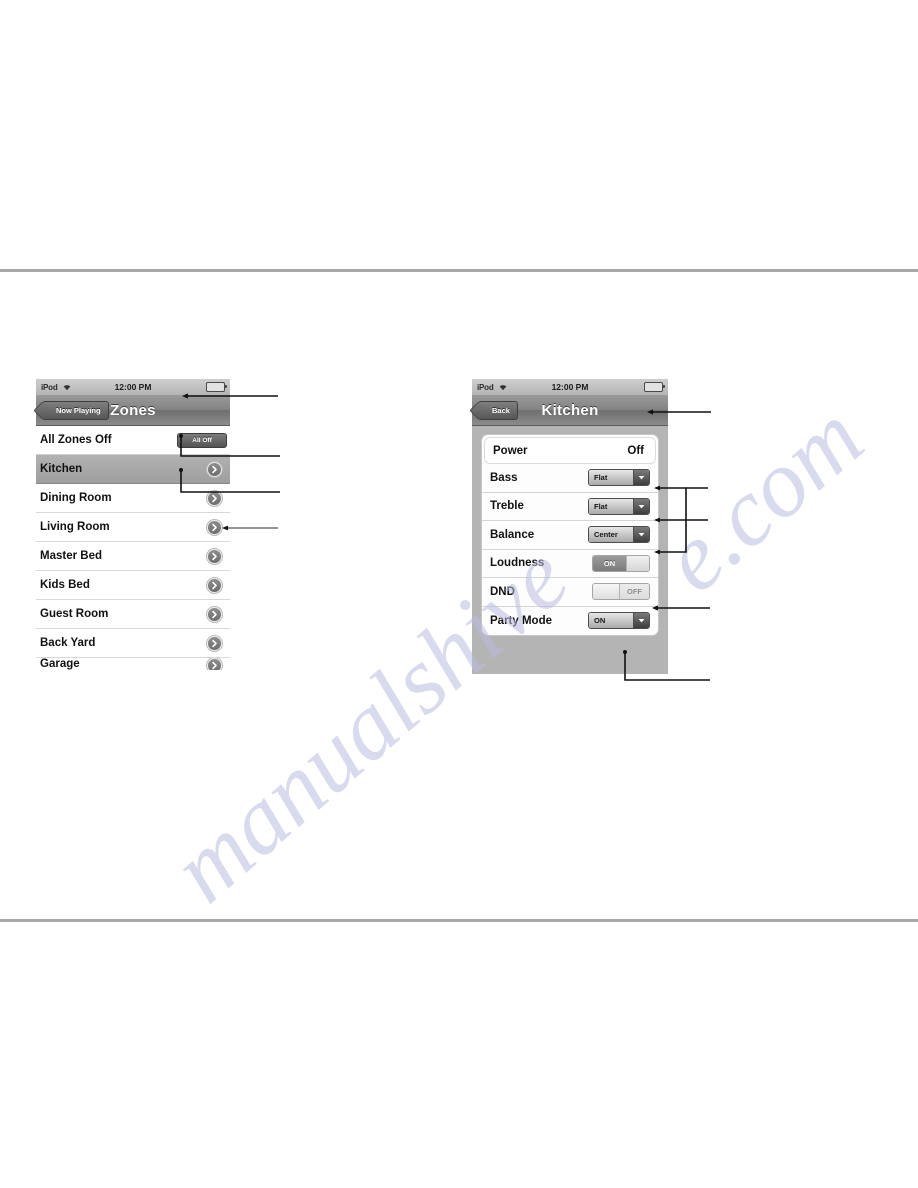 This screenshot has height=1188, width=918. What do you see at coordinates (510, 450) in the screenshot?
I see `setting-label: Power` at bounding box center [510, 450].